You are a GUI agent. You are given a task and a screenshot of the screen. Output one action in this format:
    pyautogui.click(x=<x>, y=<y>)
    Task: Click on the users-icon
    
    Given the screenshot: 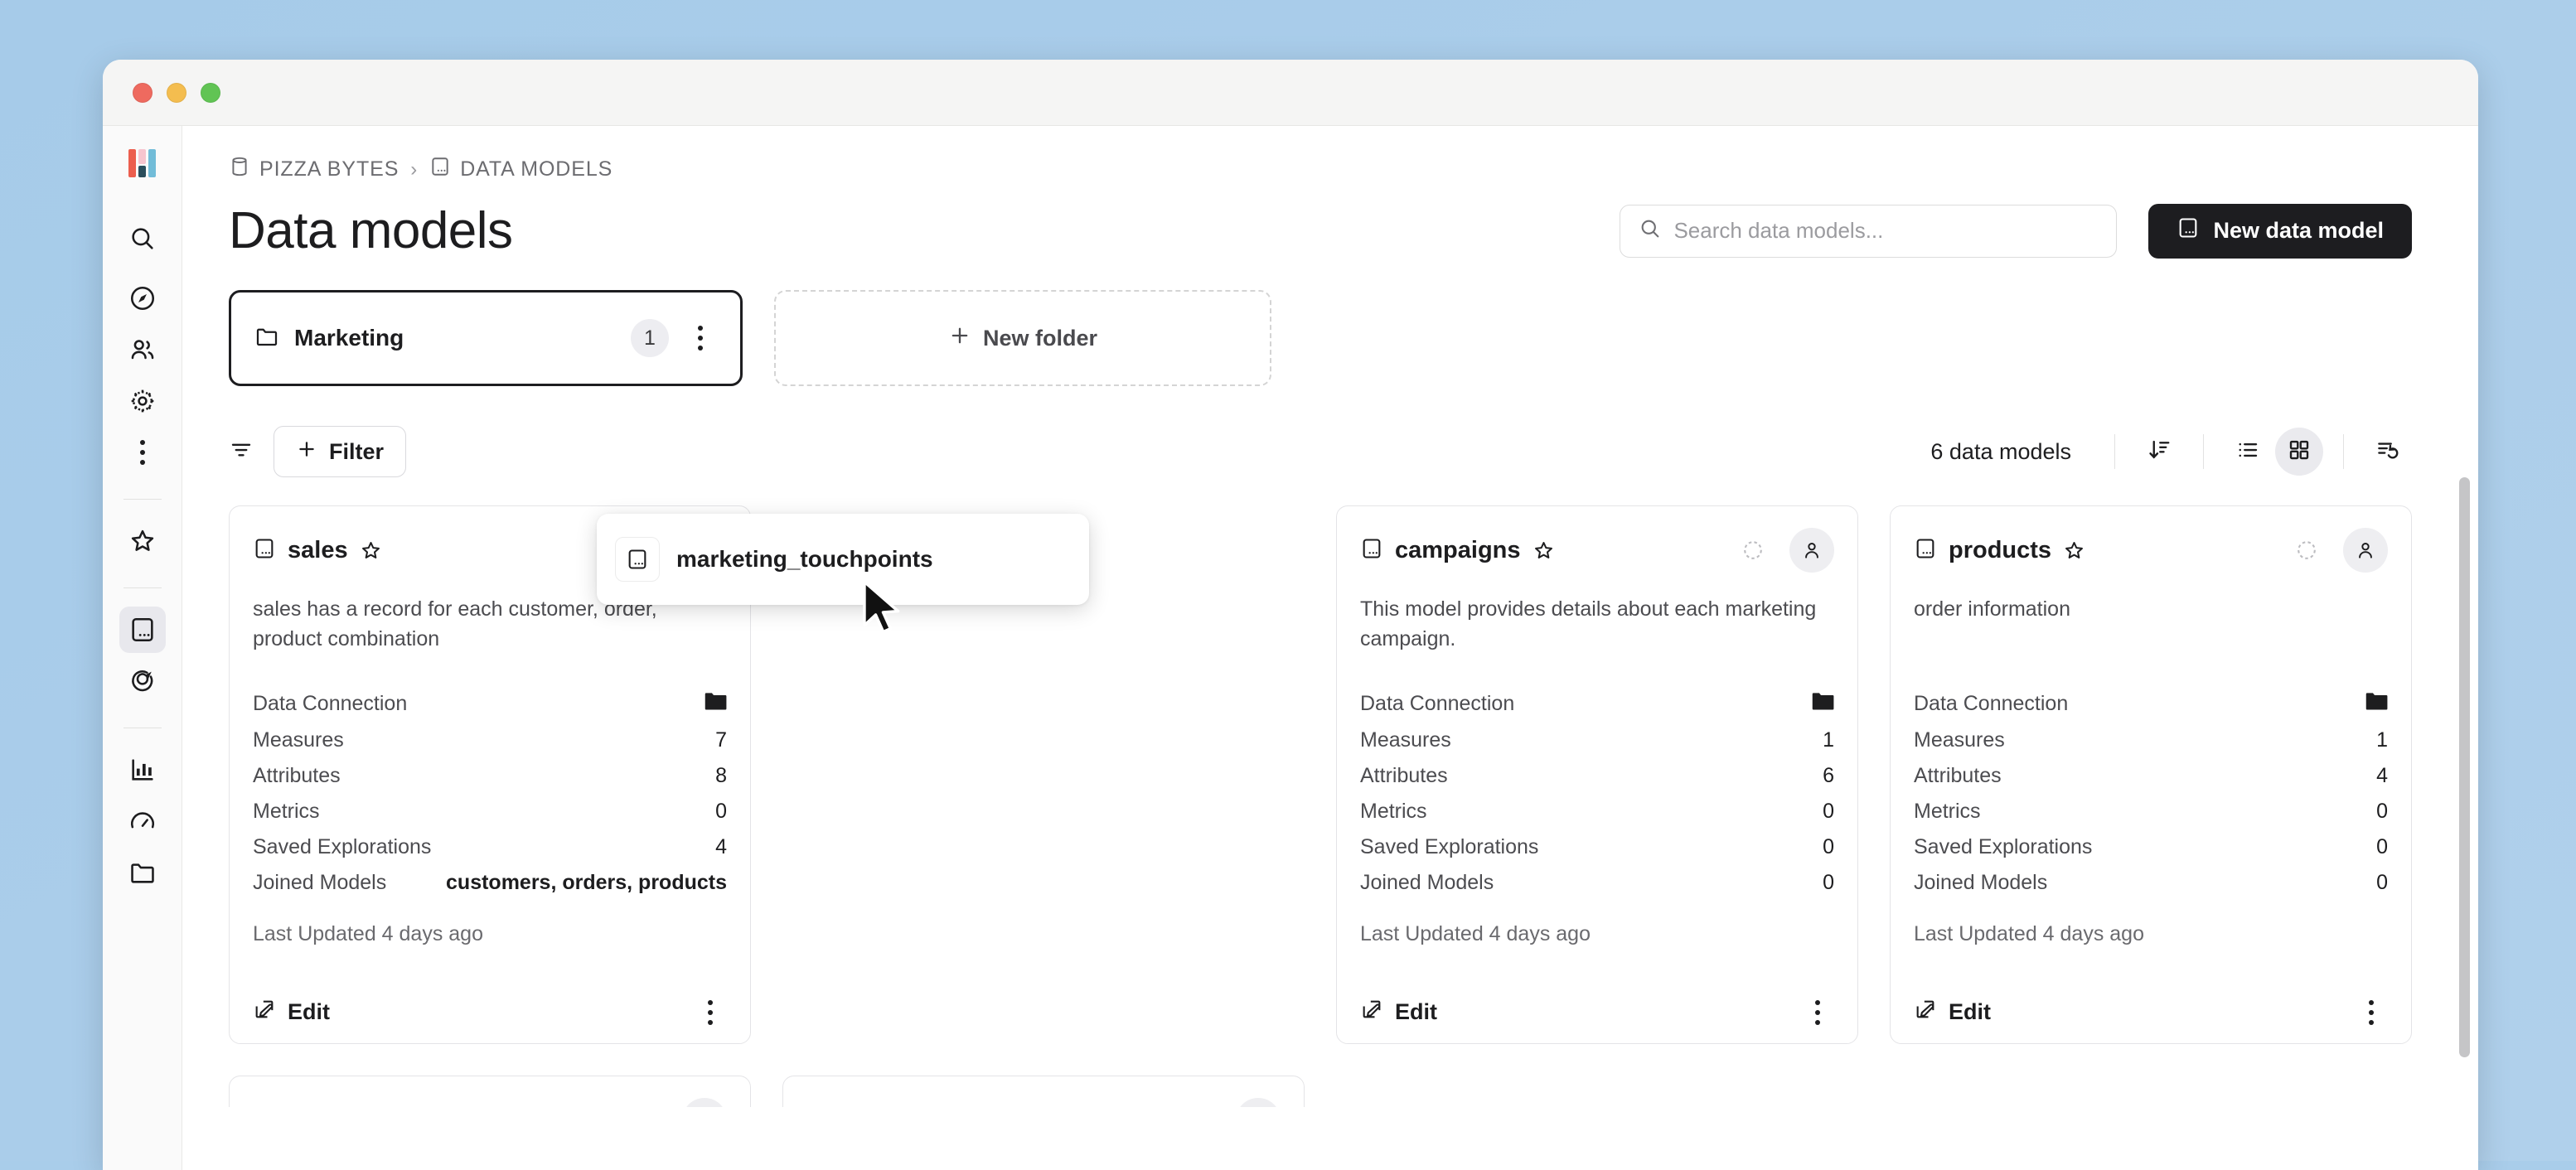 What is the action you would take?
    pyautogui.click(x=142, y=350)
    